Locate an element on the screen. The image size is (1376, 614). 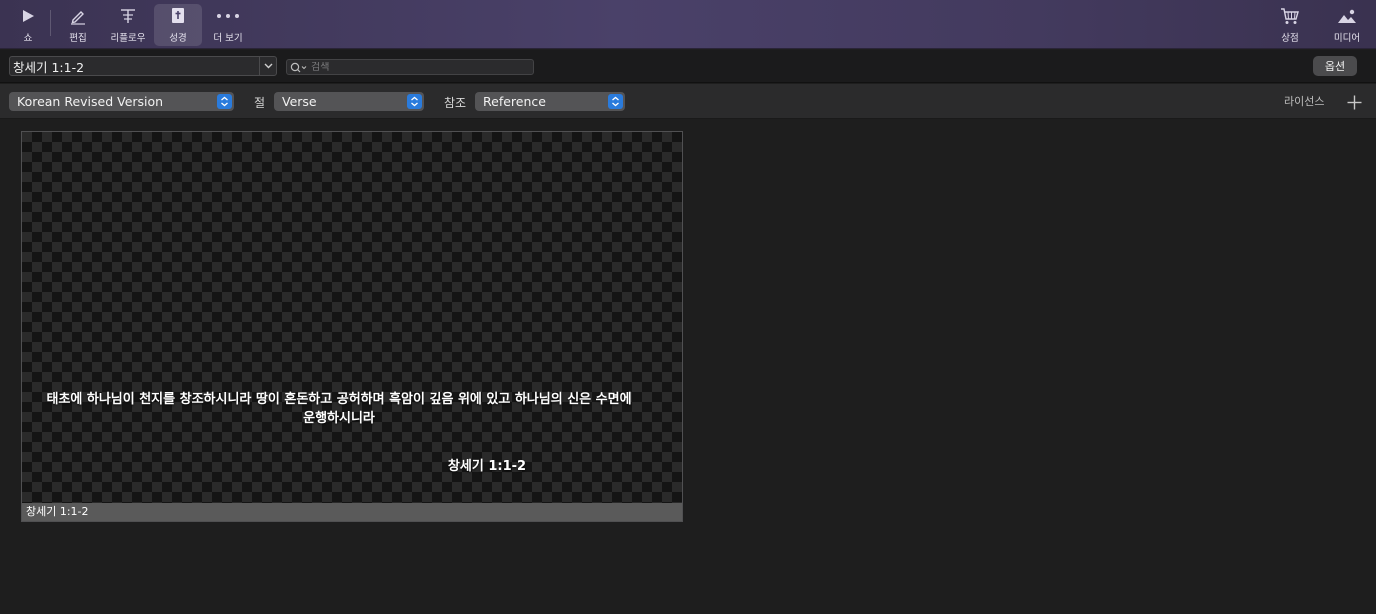
reference-popup: Reference is located at coordinates (550, 101).